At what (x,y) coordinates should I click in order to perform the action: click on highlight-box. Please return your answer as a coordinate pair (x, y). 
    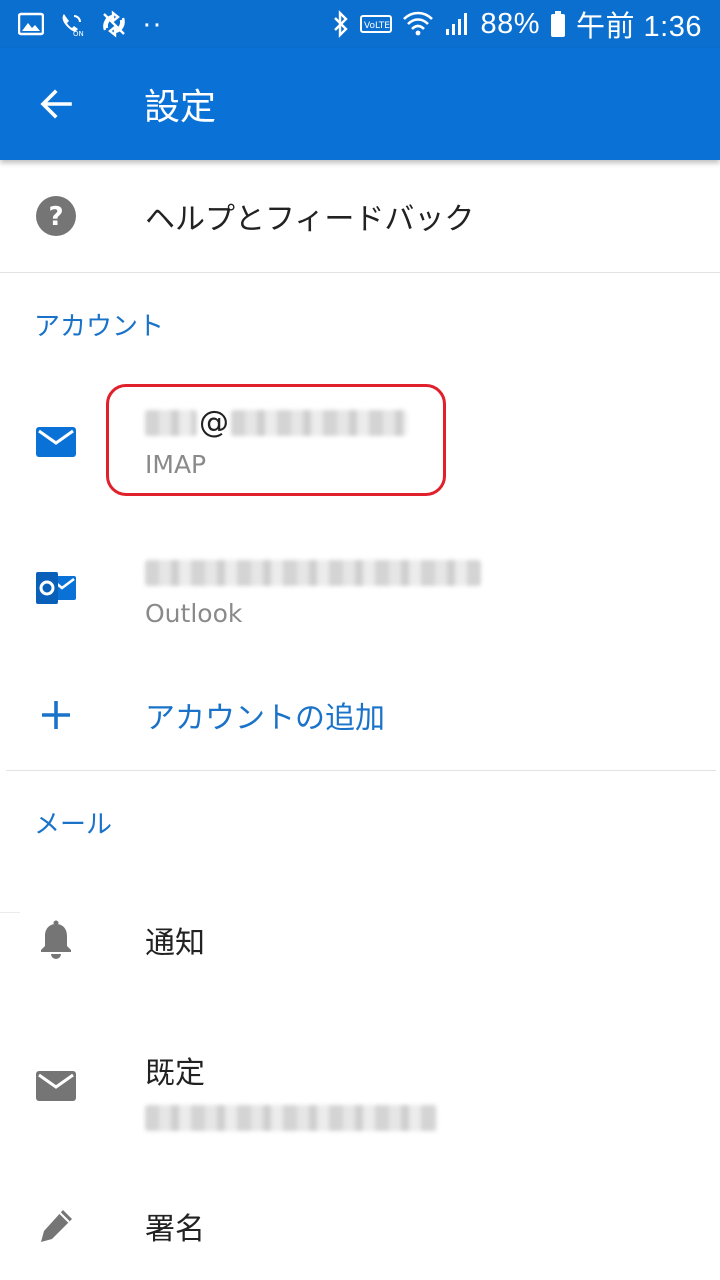
    Looking at the image, I should click on (276, 440).